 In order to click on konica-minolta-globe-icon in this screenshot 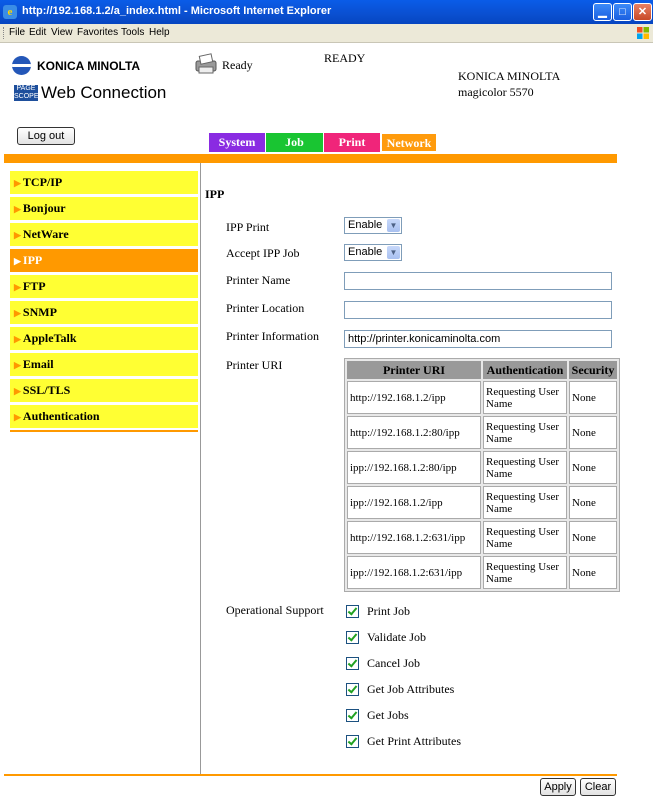, I will do `click(21, 65)`.